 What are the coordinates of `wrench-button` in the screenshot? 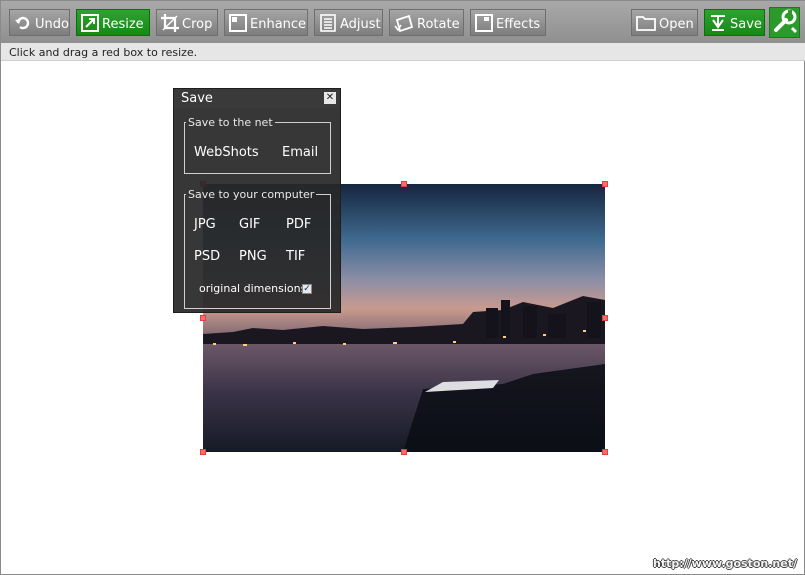 It's located at (784, 22).